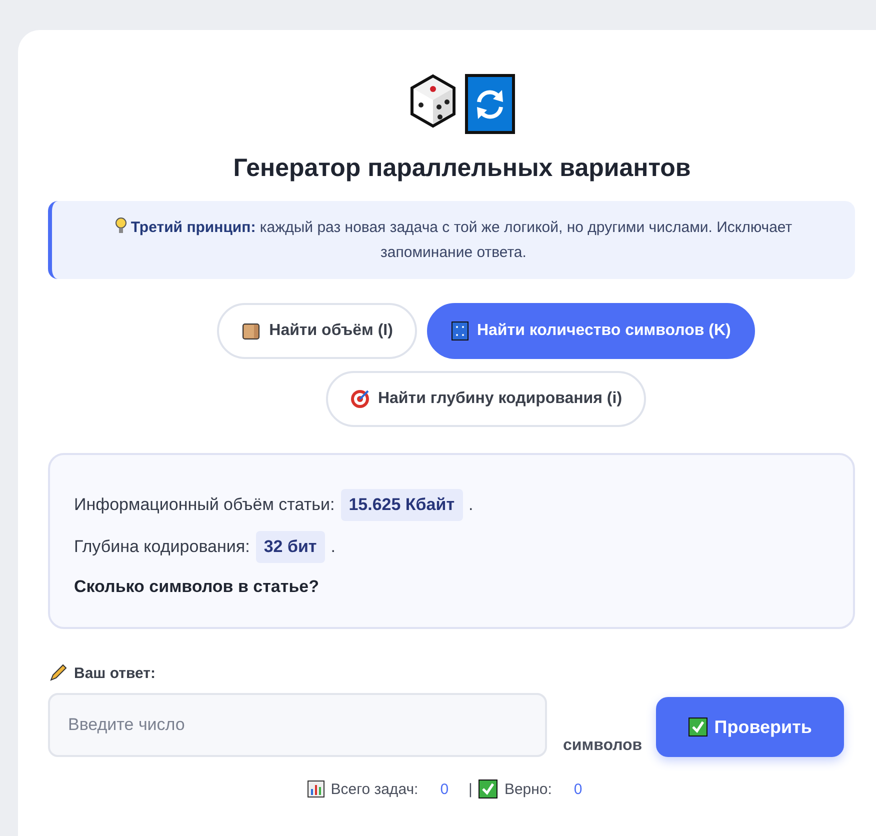 This screenshot has width=876, height=836. I want to click on fact-value: 15.625 Кбайт, so click(401, 505).